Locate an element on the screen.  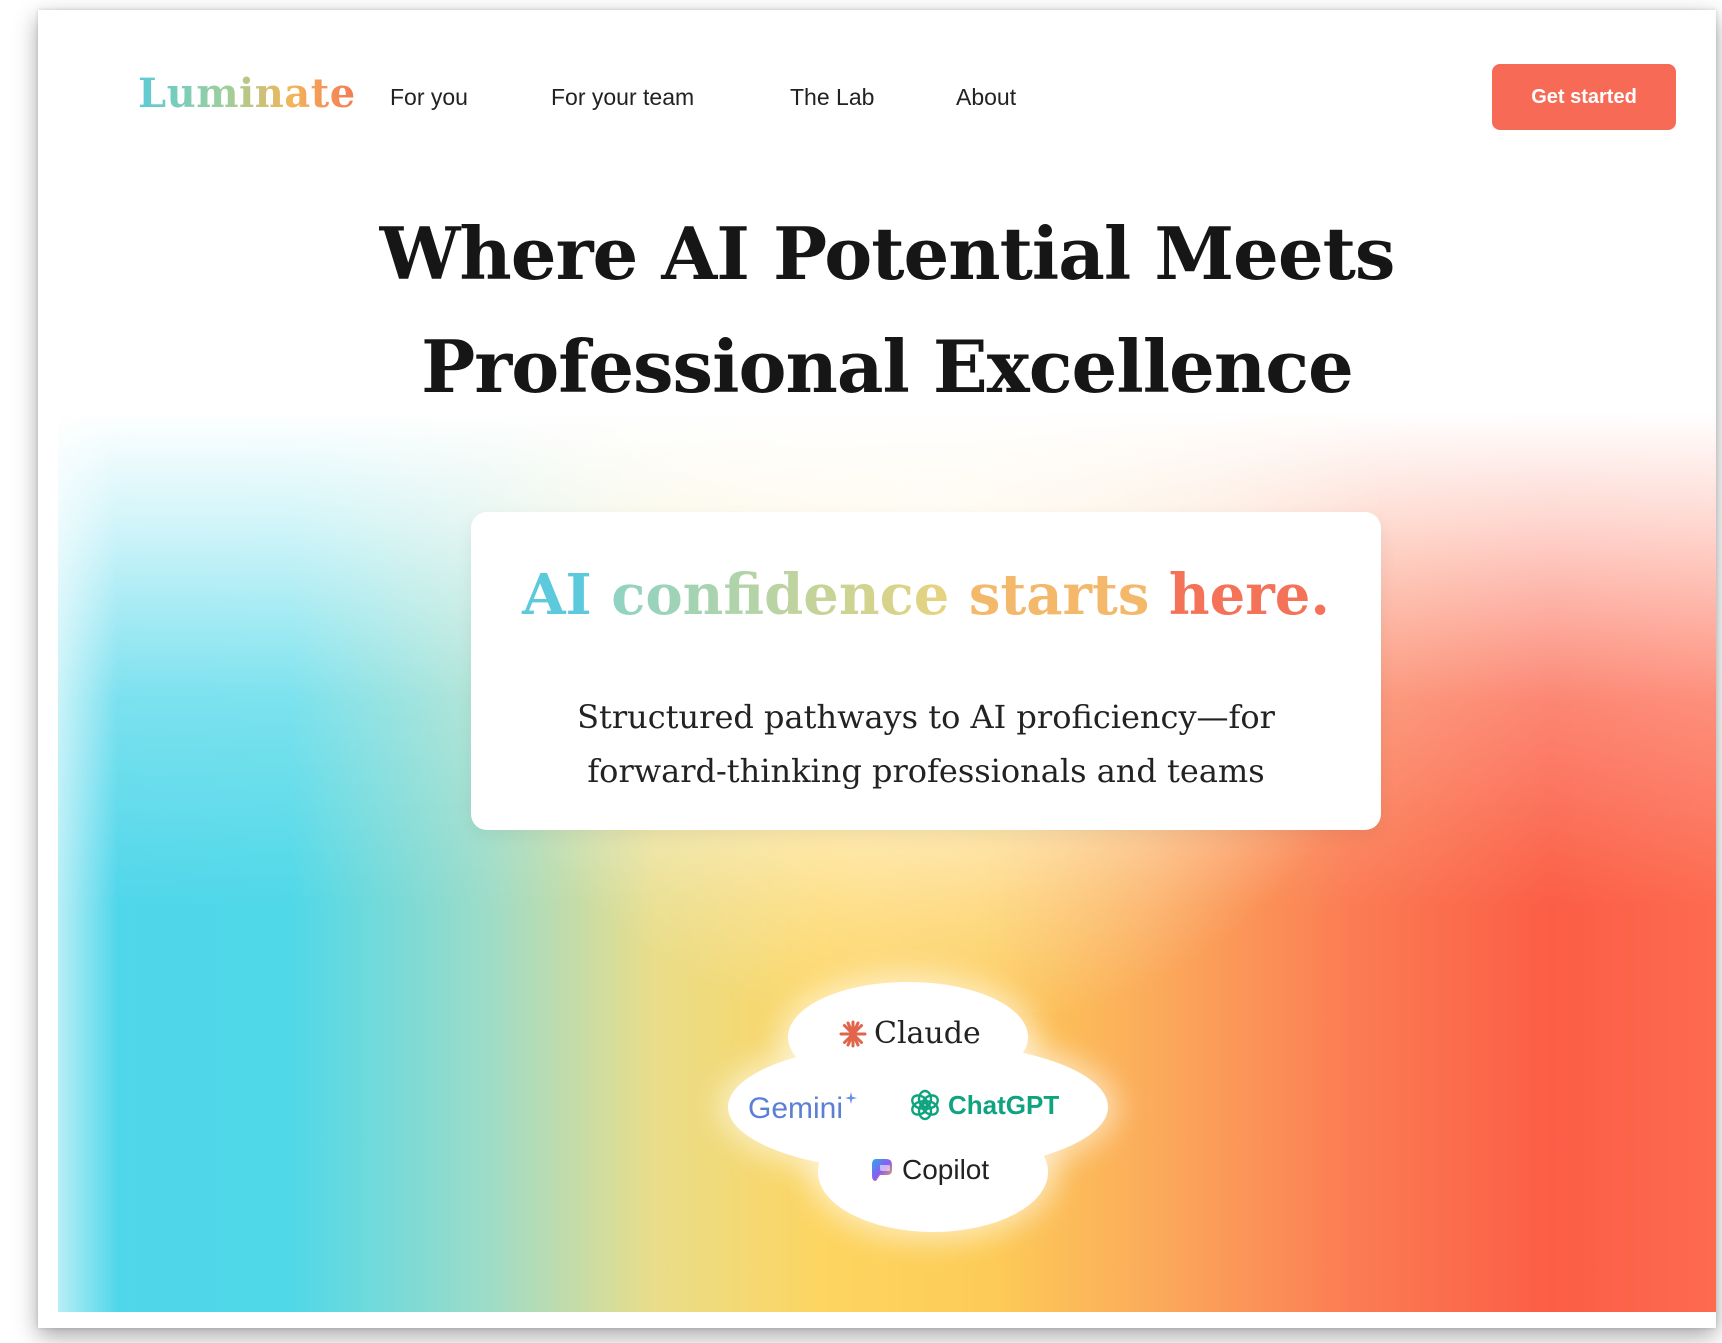
tool-copilot: Copilot is located at coordinates (928, 1170).